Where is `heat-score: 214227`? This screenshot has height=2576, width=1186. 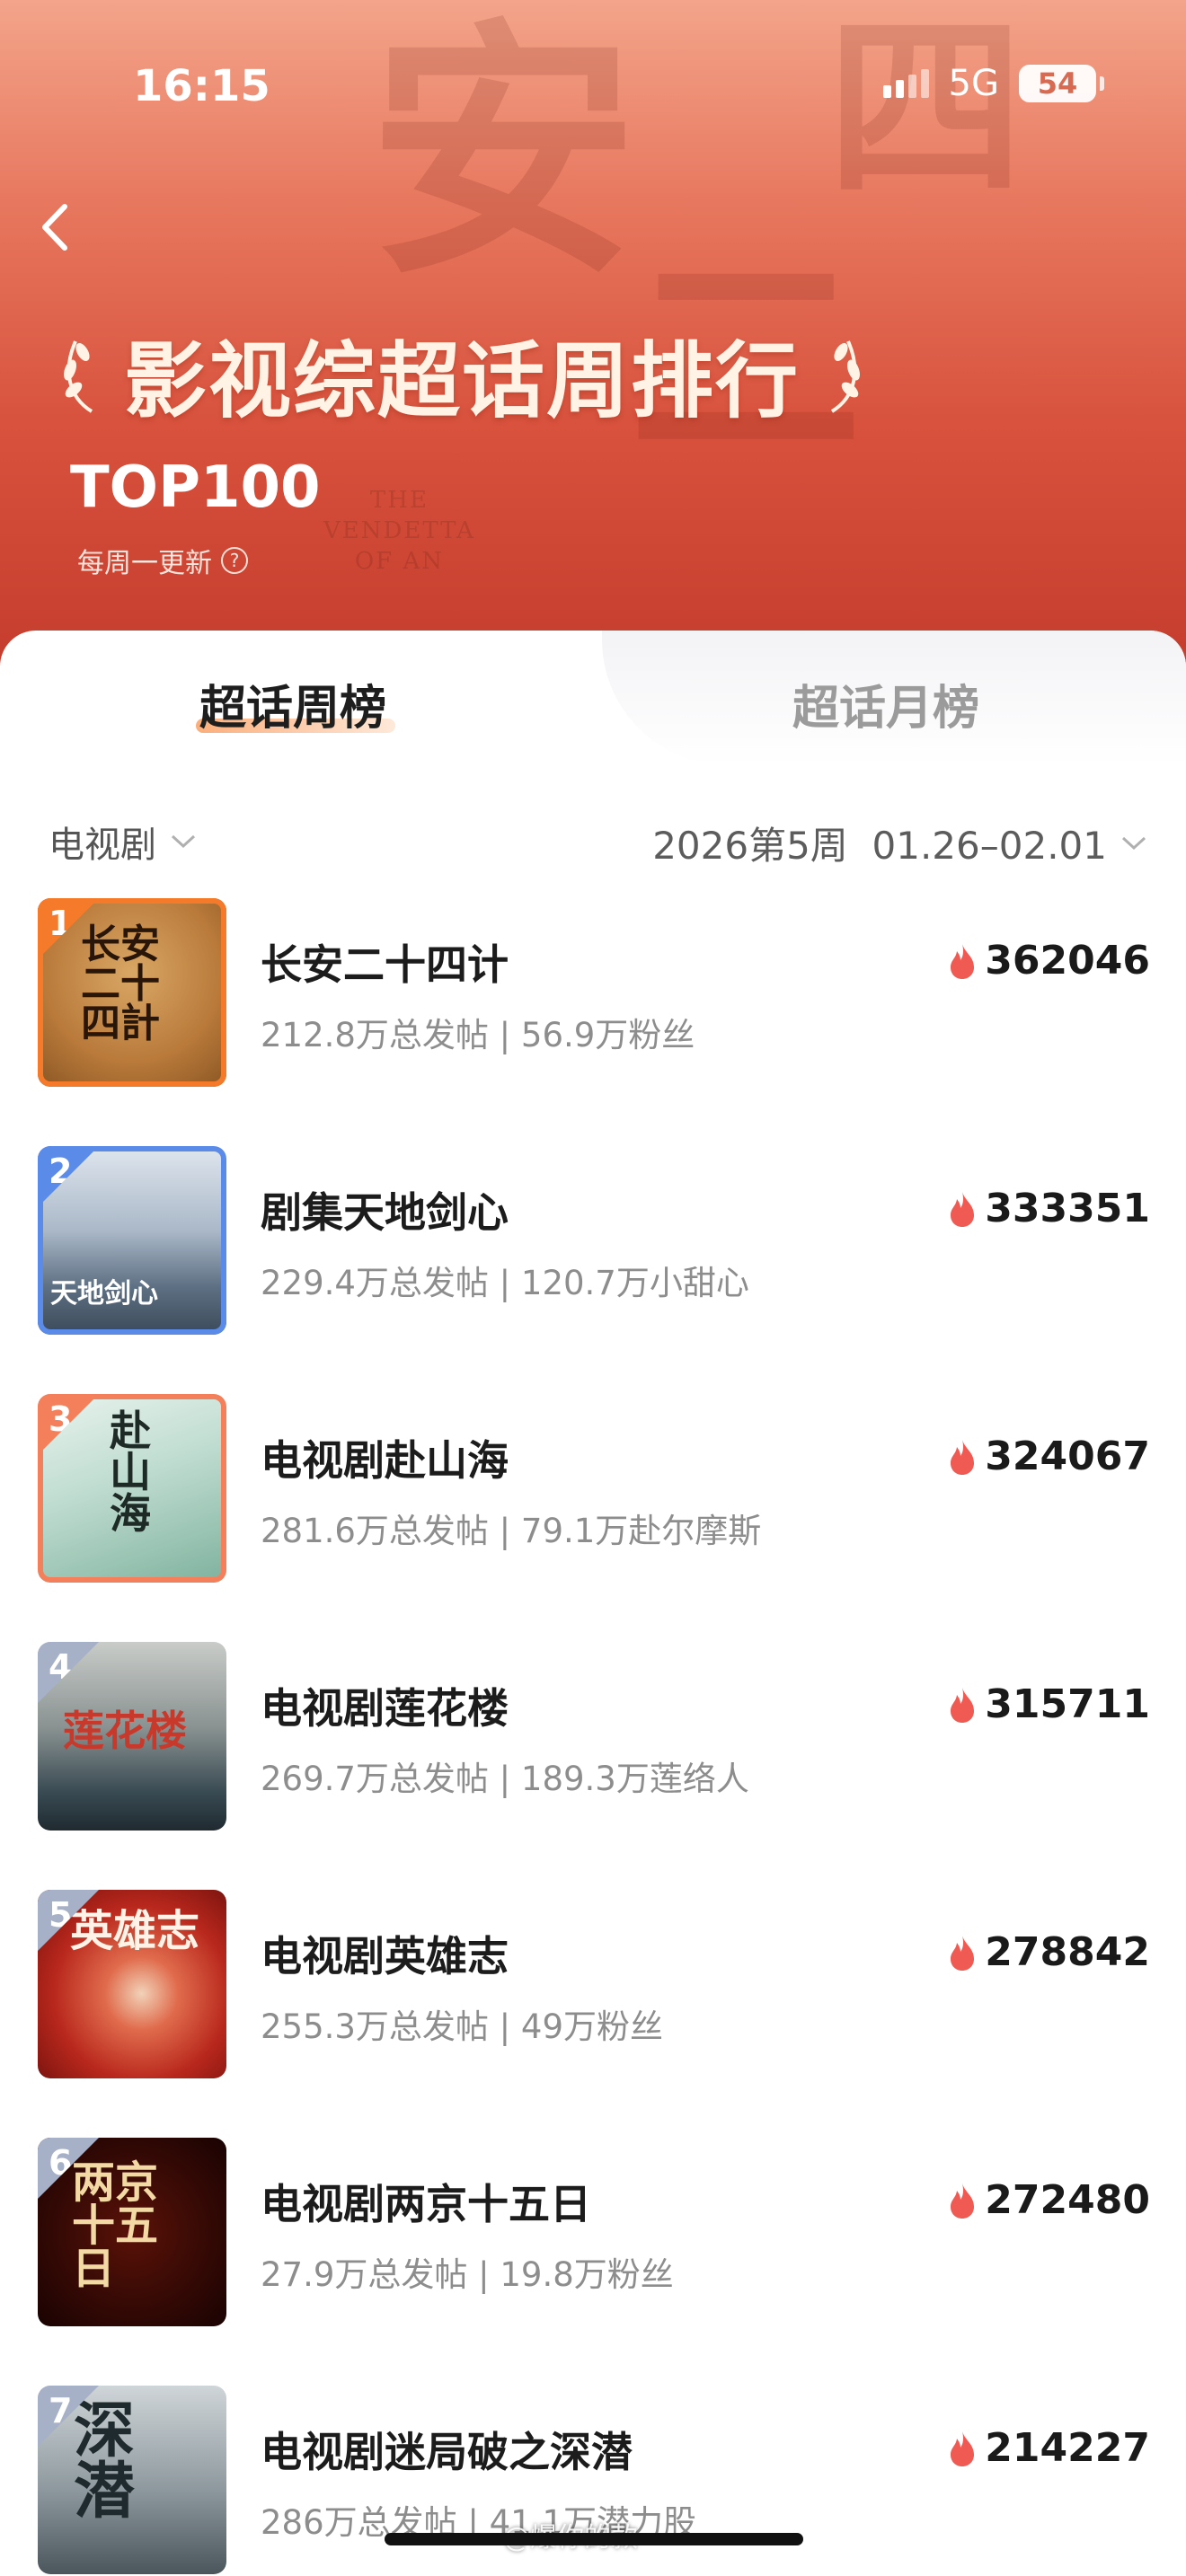 heat-score: 214227 is located at coordinates (1048, 2448).